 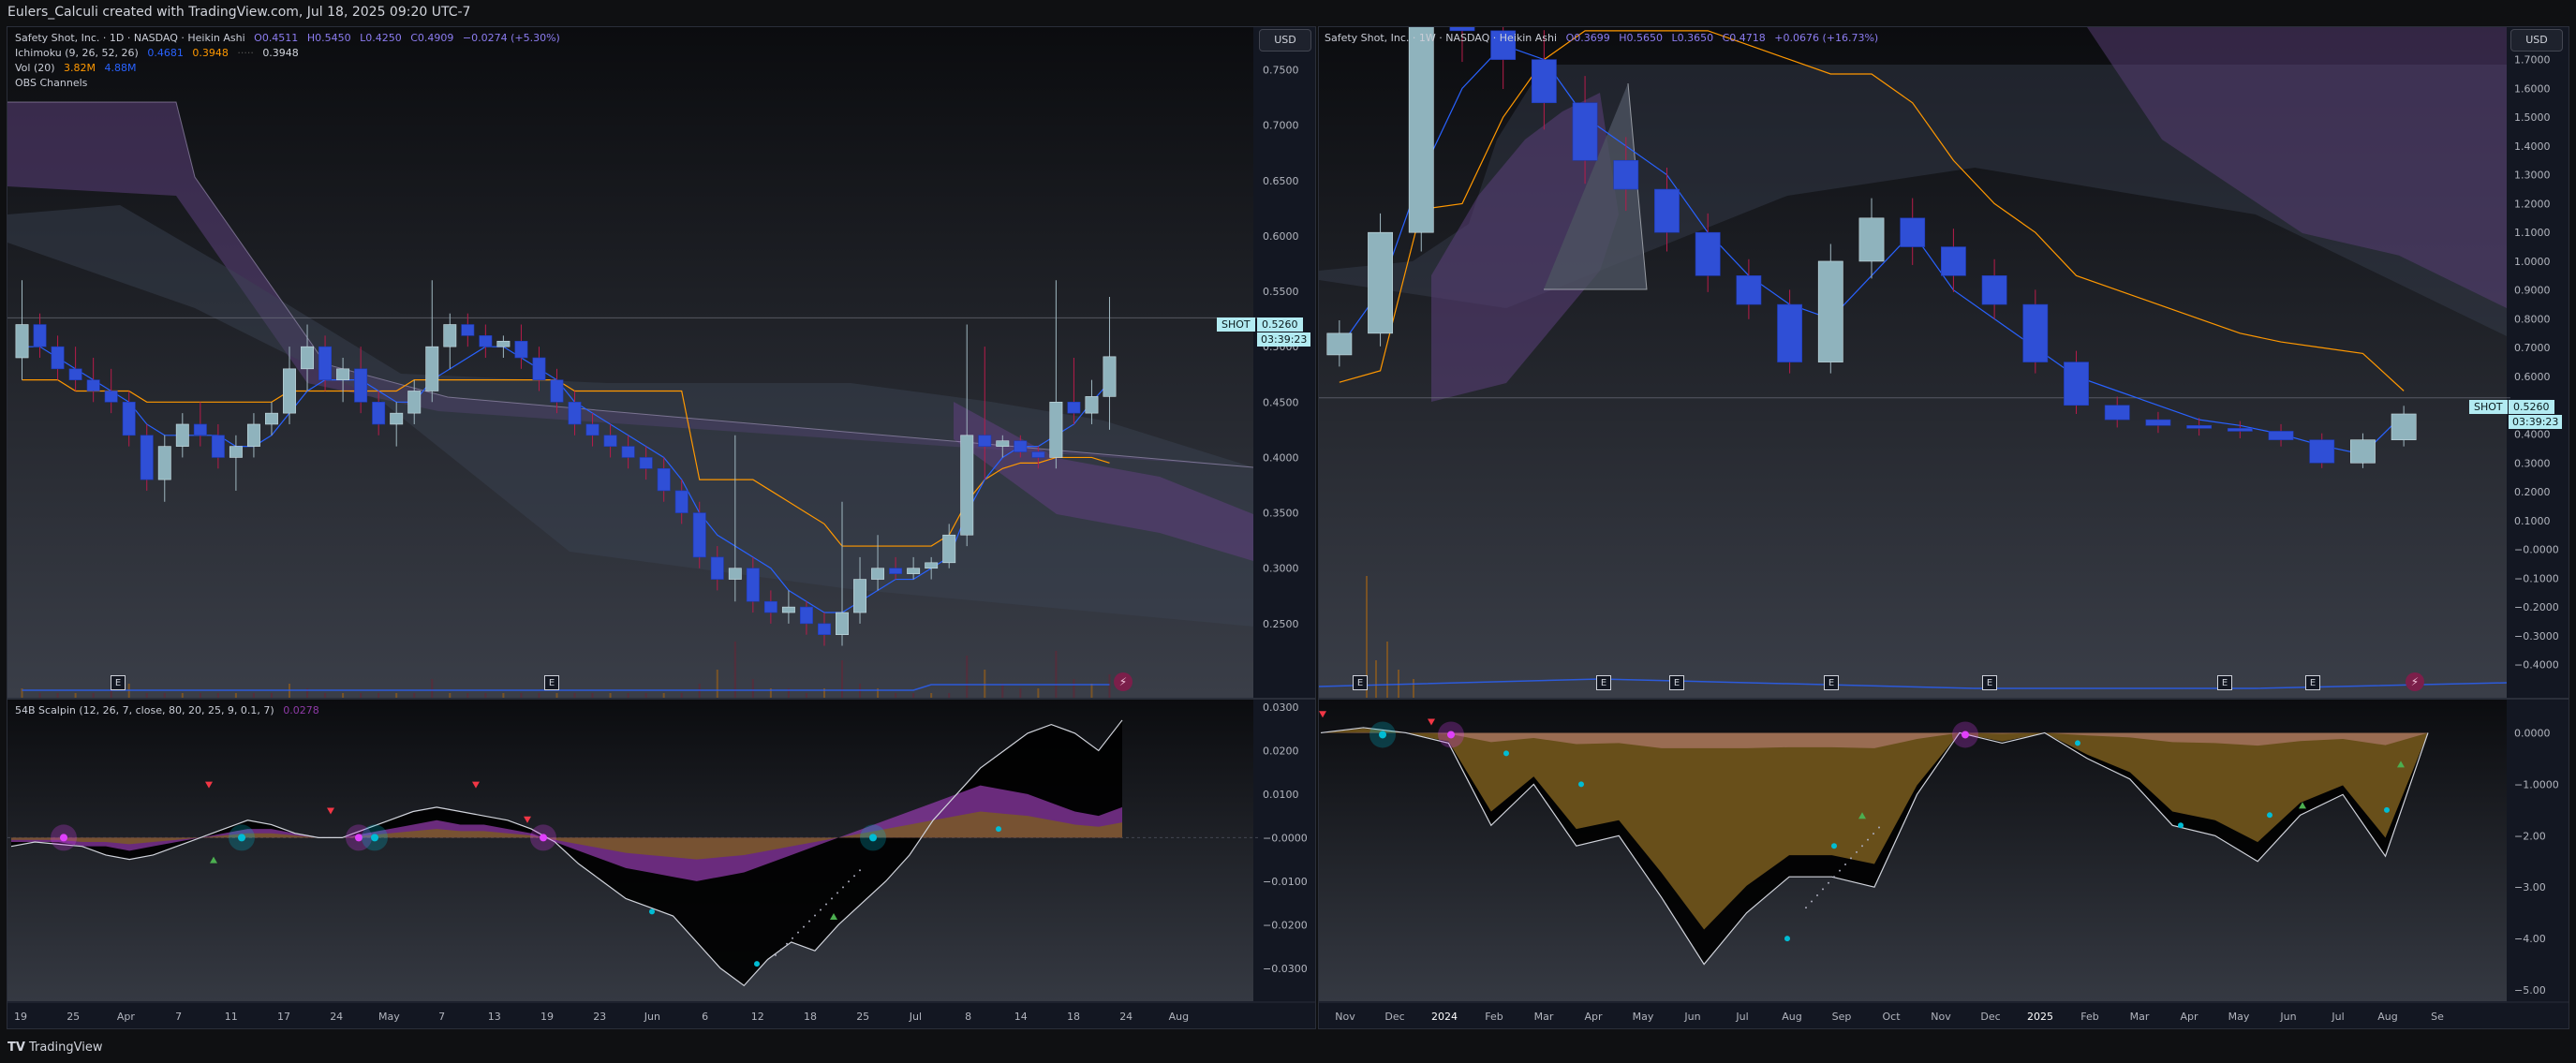 I want to click on ichimoku-label: Ichimoku (9, 26, 52, 26), so click(x=77, y=53).